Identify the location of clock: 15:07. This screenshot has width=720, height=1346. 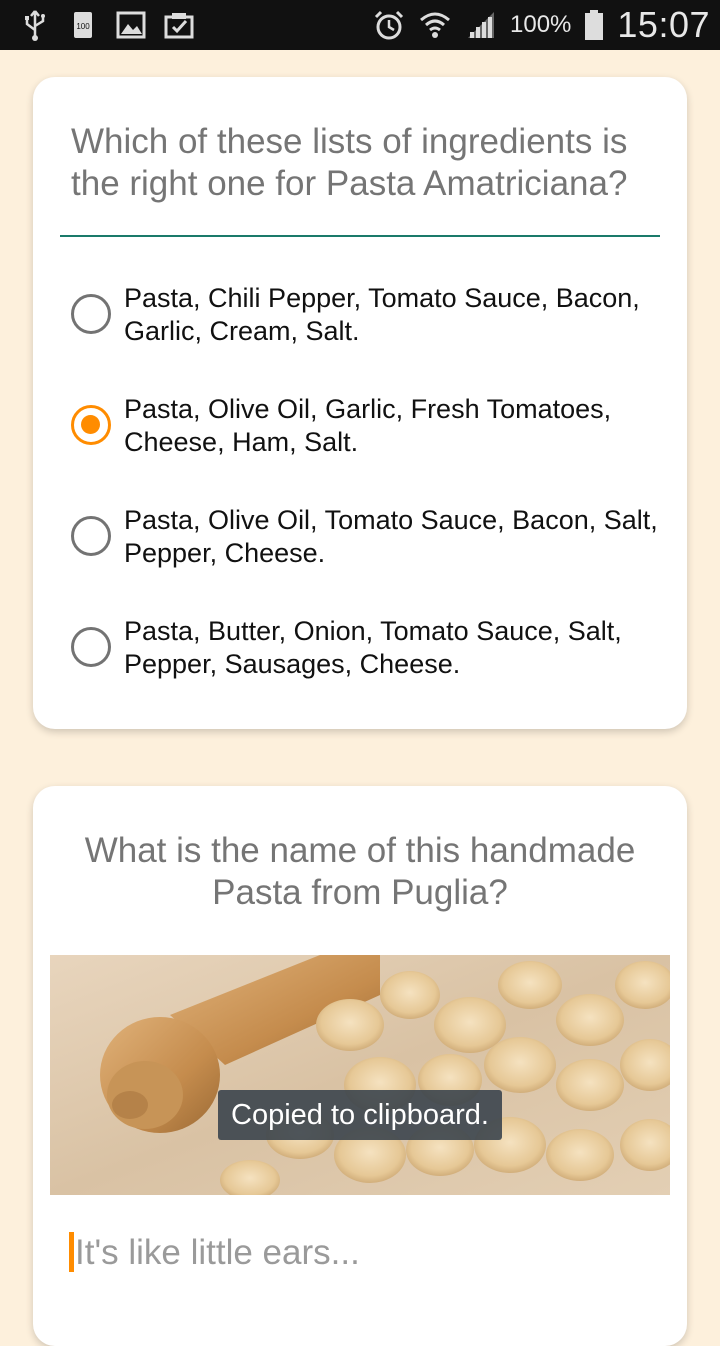
(663, 24).